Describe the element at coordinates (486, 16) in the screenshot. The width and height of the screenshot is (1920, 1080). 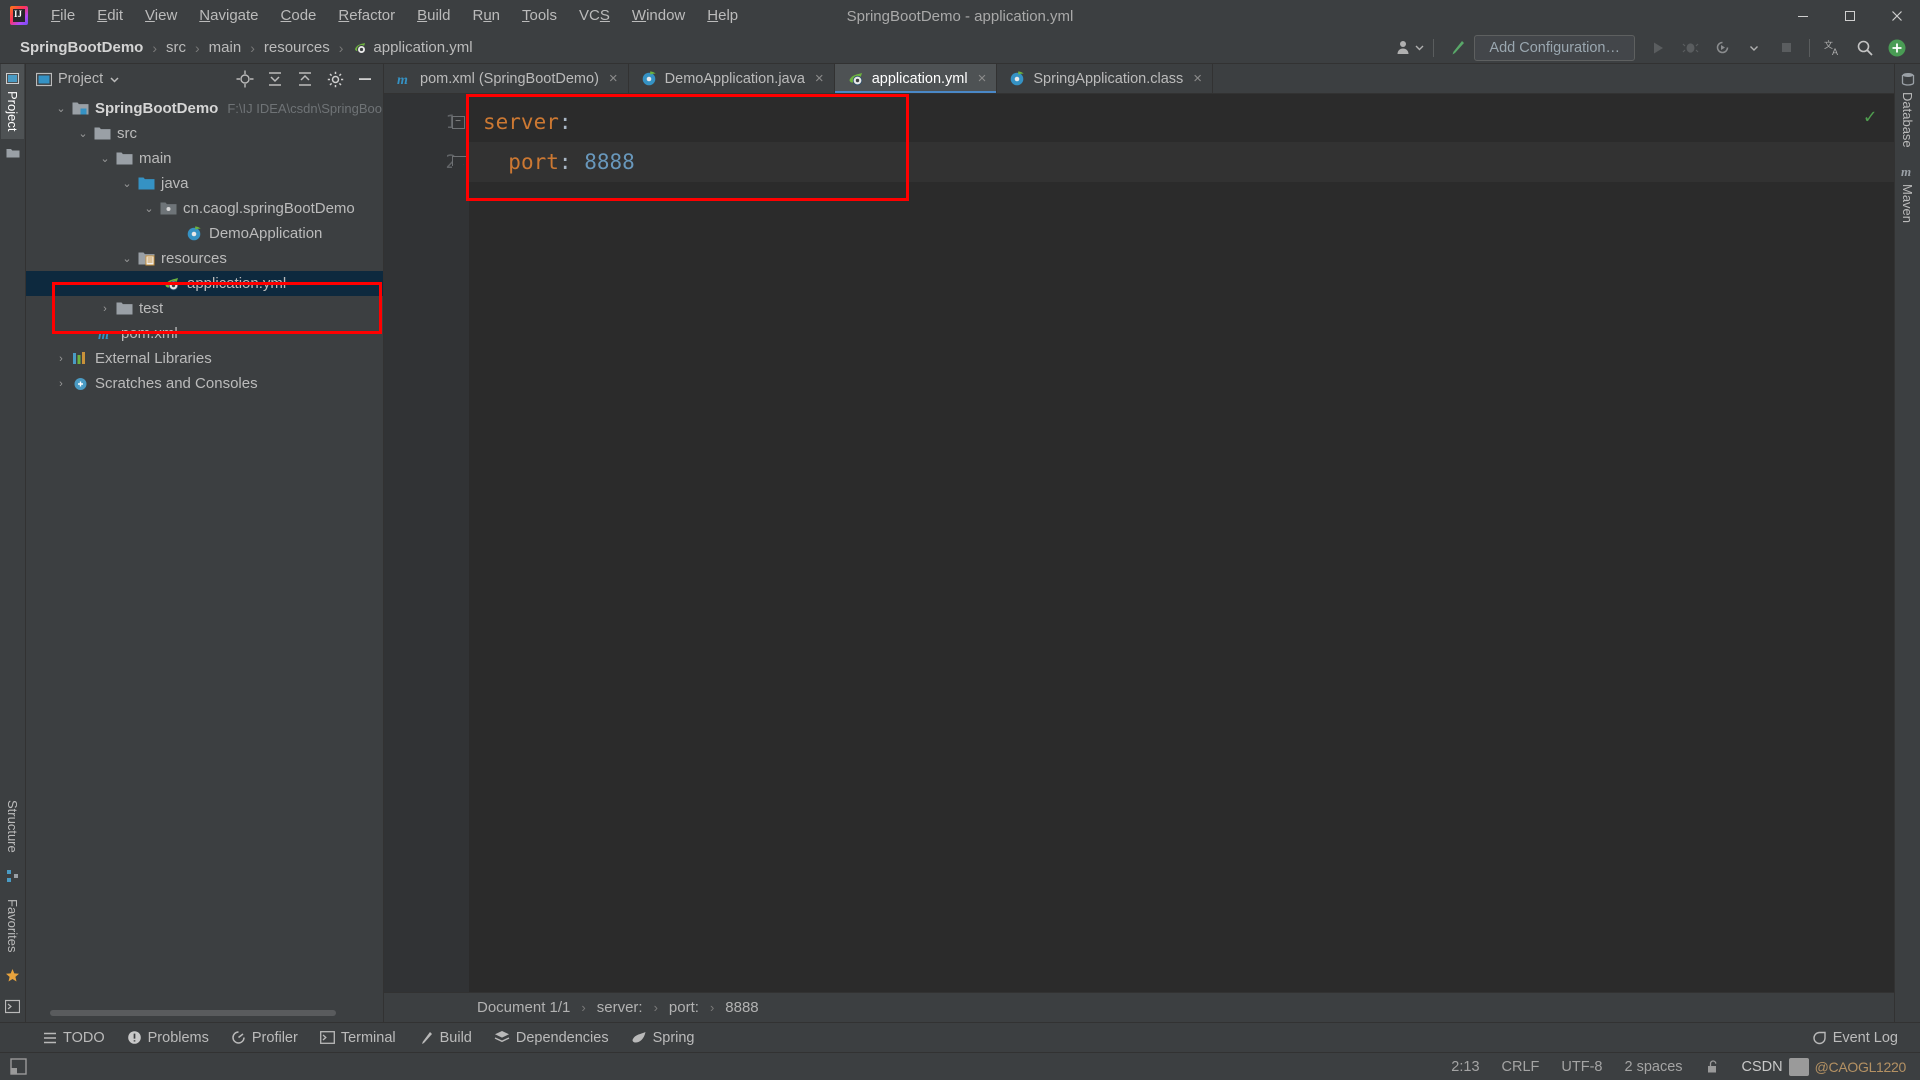
I see `menu-run: Run` at that location.